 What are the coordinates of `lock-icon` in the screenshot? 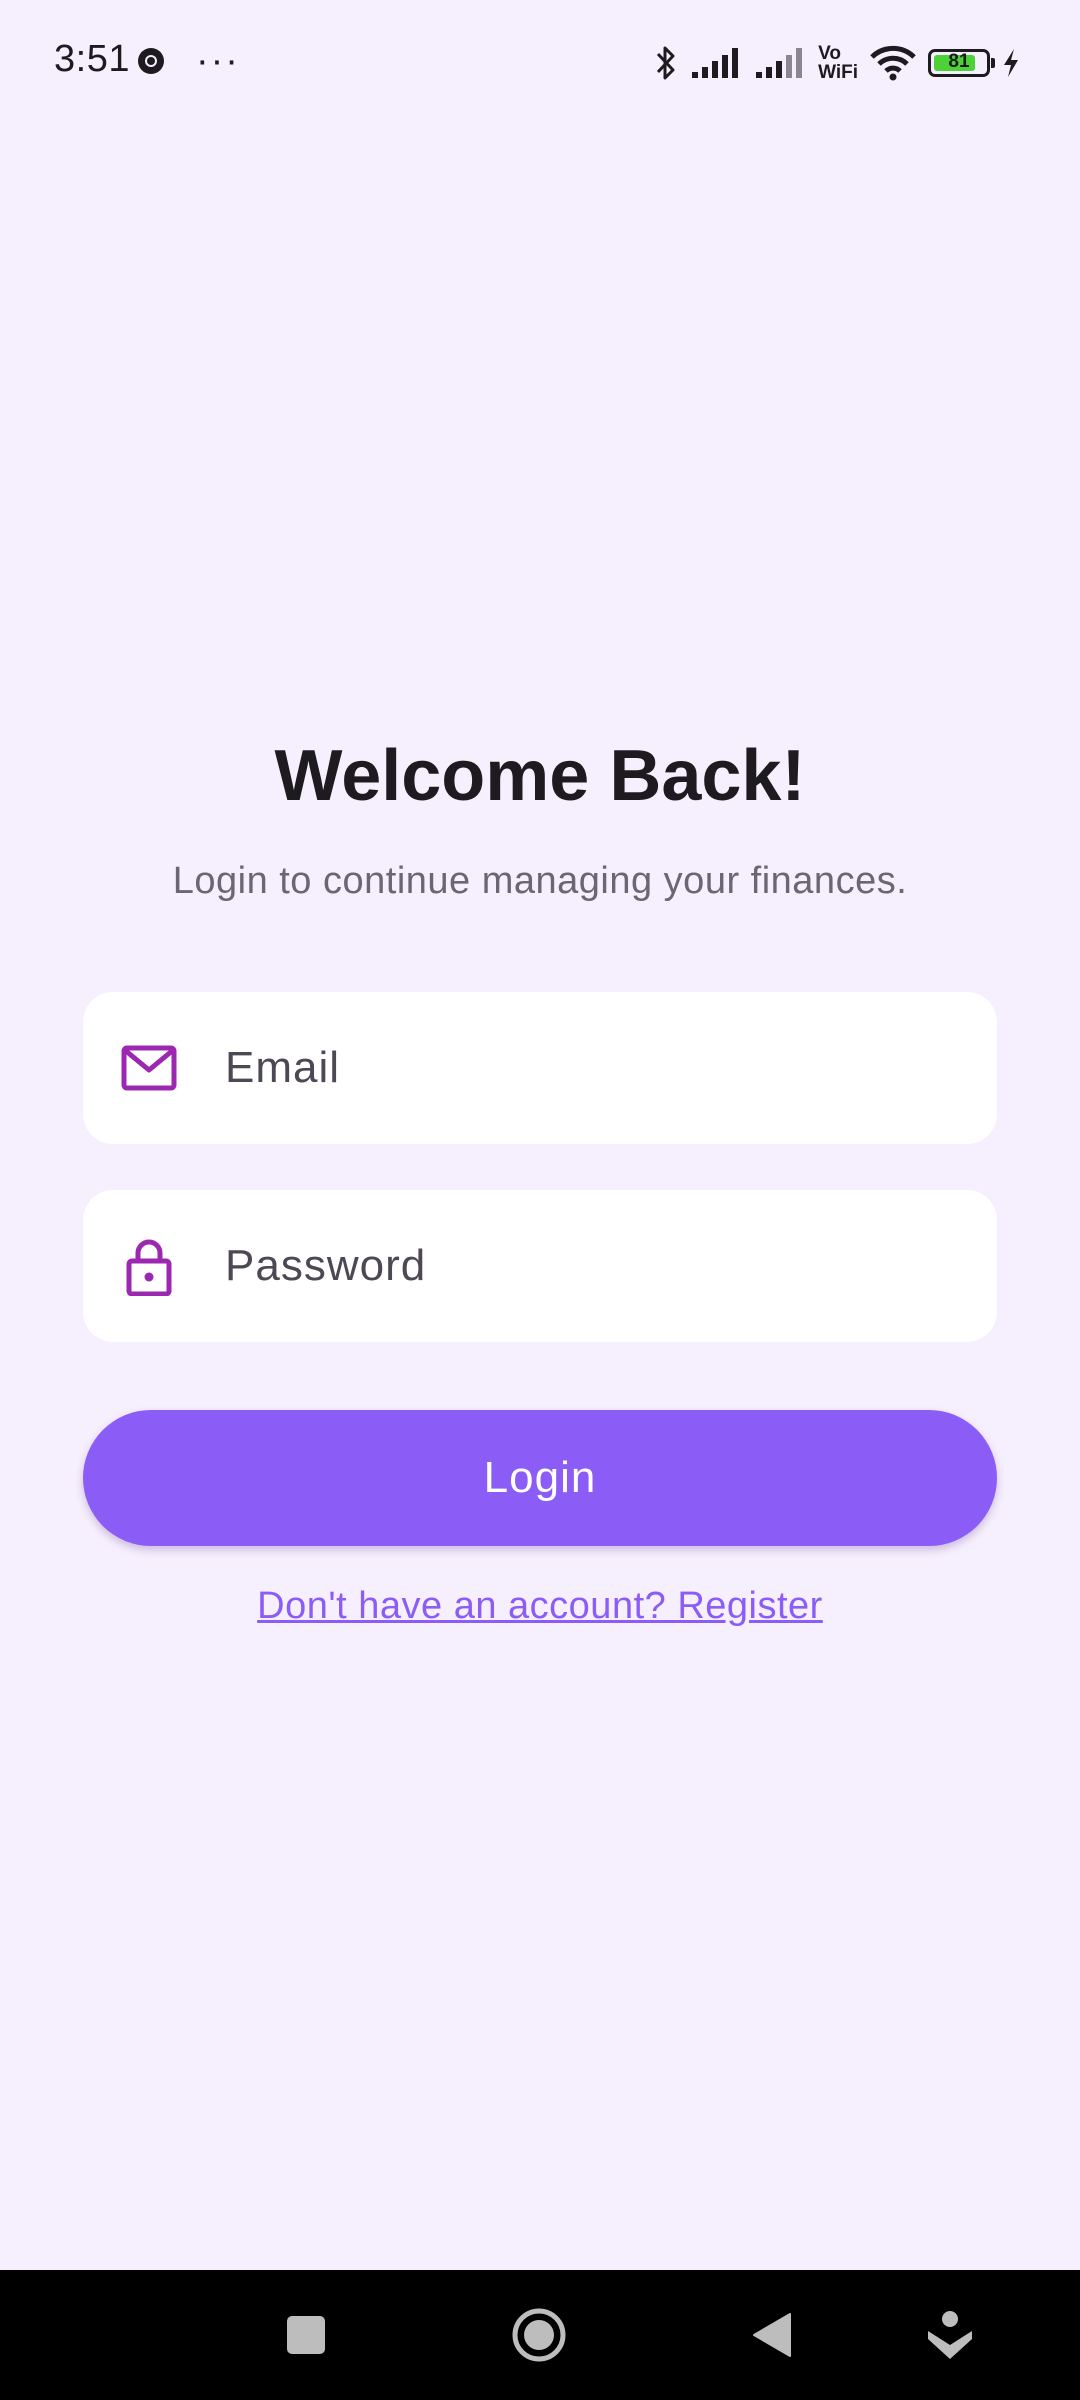 It's located at (149, 1267).